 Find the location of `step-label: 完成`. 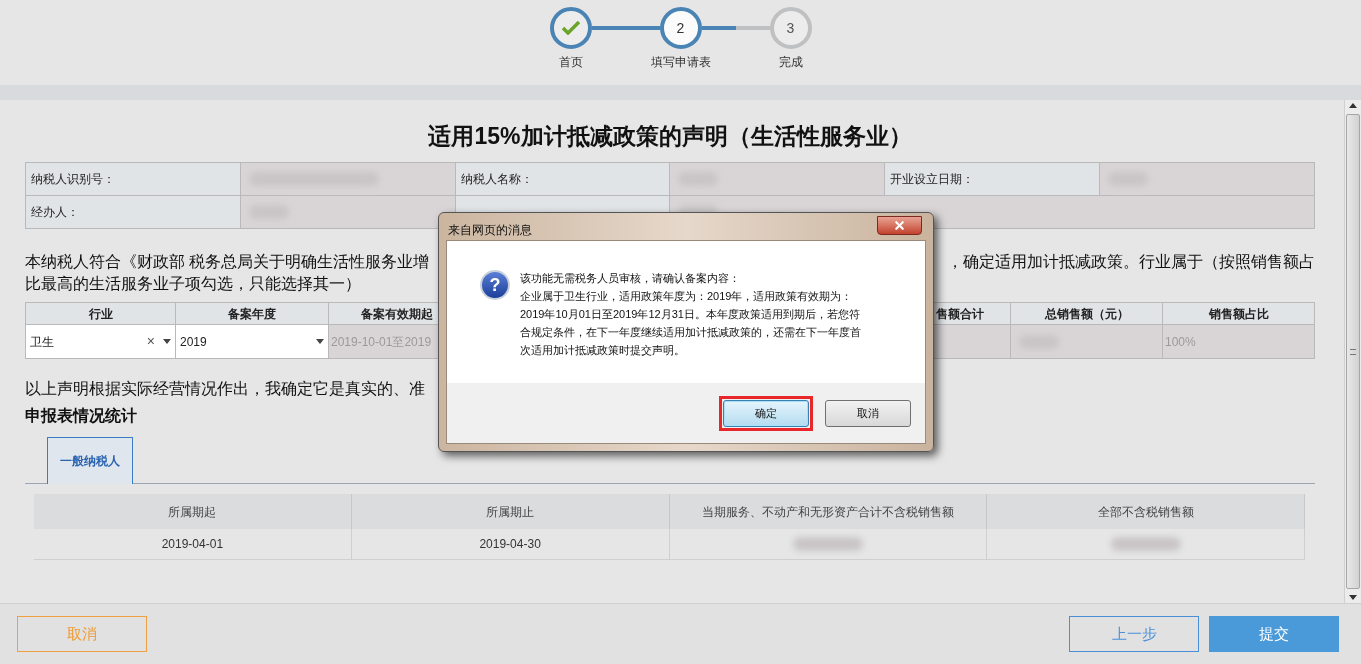

step-label: 完成 is located at coordinates (790, 62).